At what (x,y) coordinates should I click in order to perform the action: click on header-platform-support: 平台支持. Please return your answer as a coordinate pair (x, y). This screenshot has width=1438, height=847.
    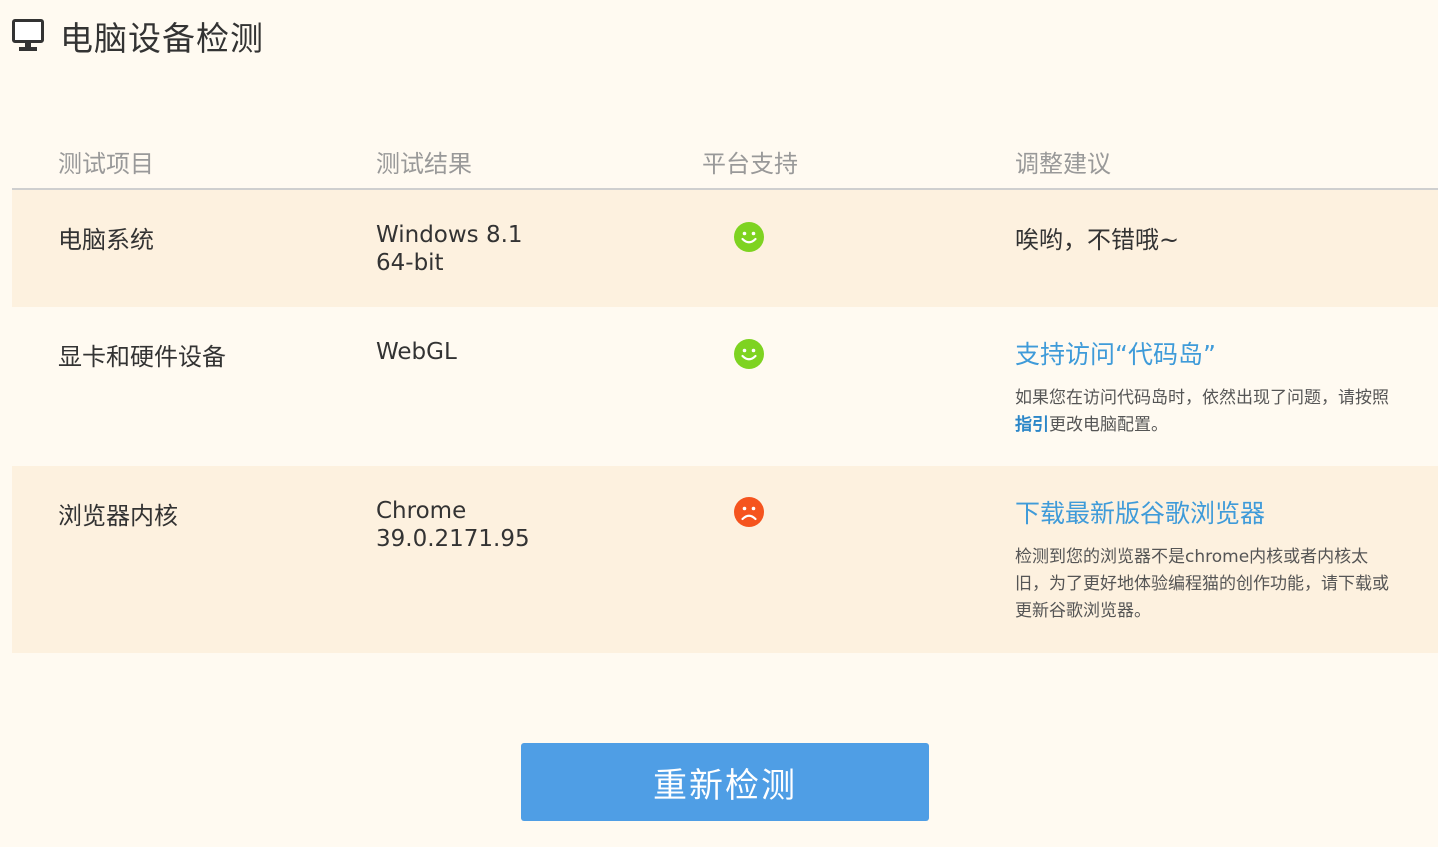
    Looking at the image, I should click on (750, 164).